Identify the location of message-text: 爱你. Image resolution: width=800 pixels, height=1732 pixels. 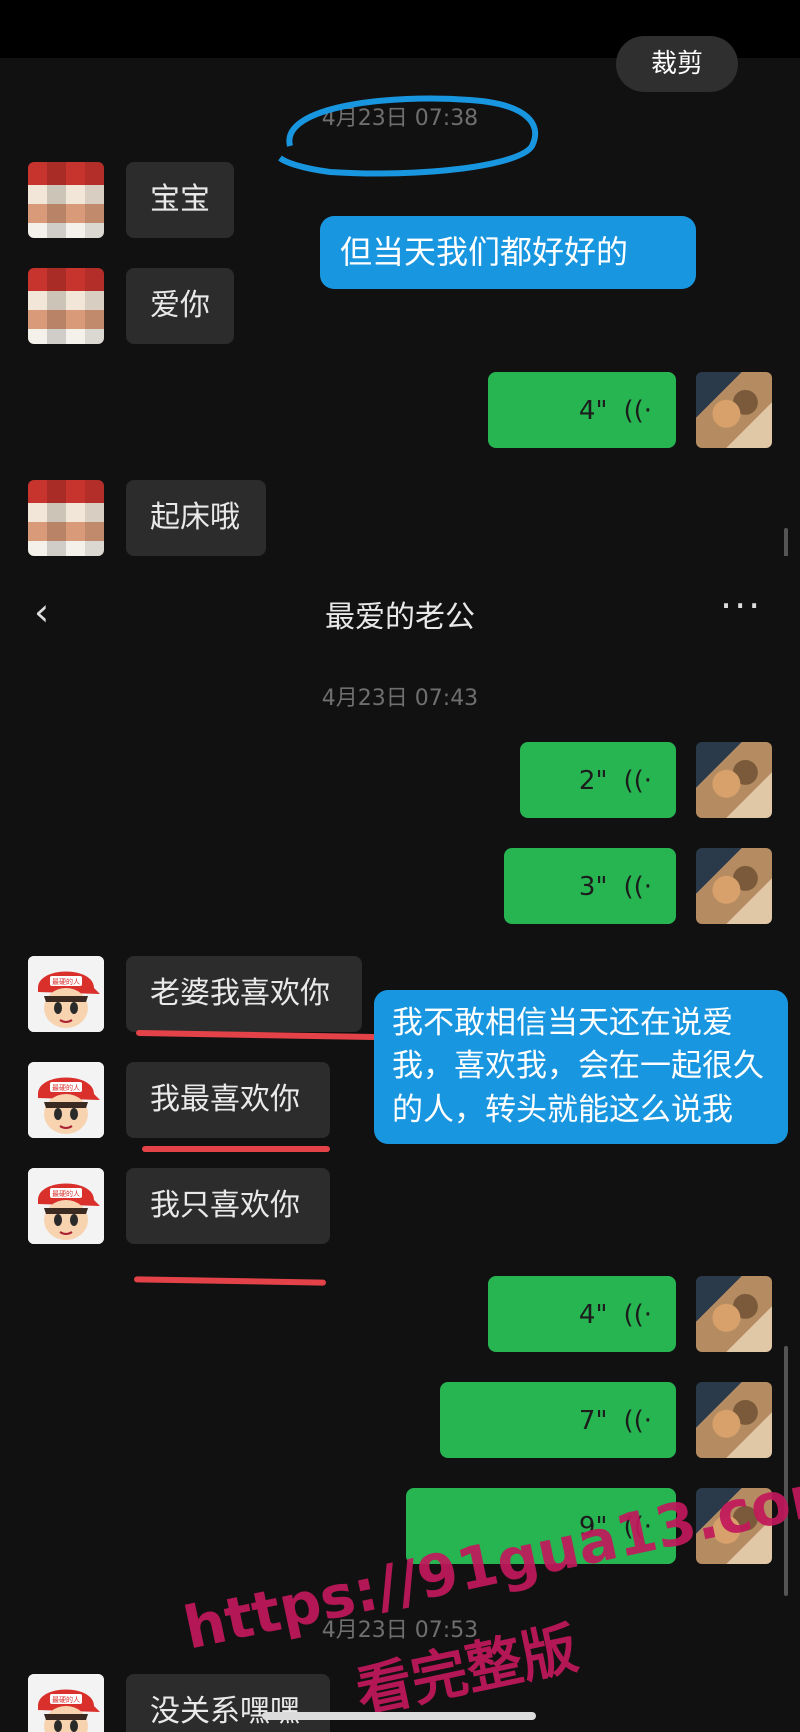
(180, 305).